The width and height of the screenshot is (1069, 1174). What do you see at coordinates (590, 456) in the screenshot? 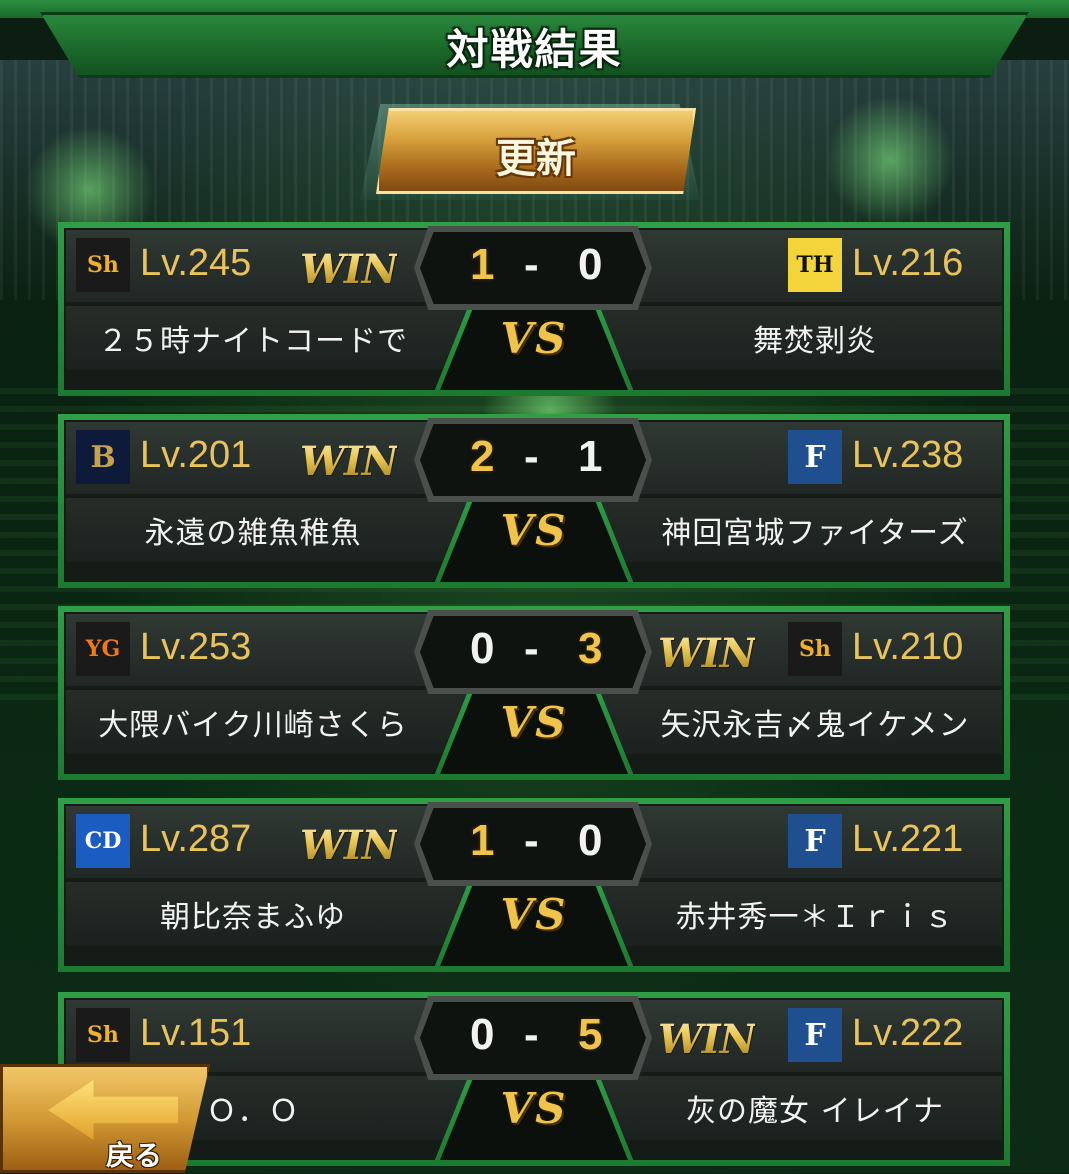
I see `away-score: 1` at bounding box center [590, 456].